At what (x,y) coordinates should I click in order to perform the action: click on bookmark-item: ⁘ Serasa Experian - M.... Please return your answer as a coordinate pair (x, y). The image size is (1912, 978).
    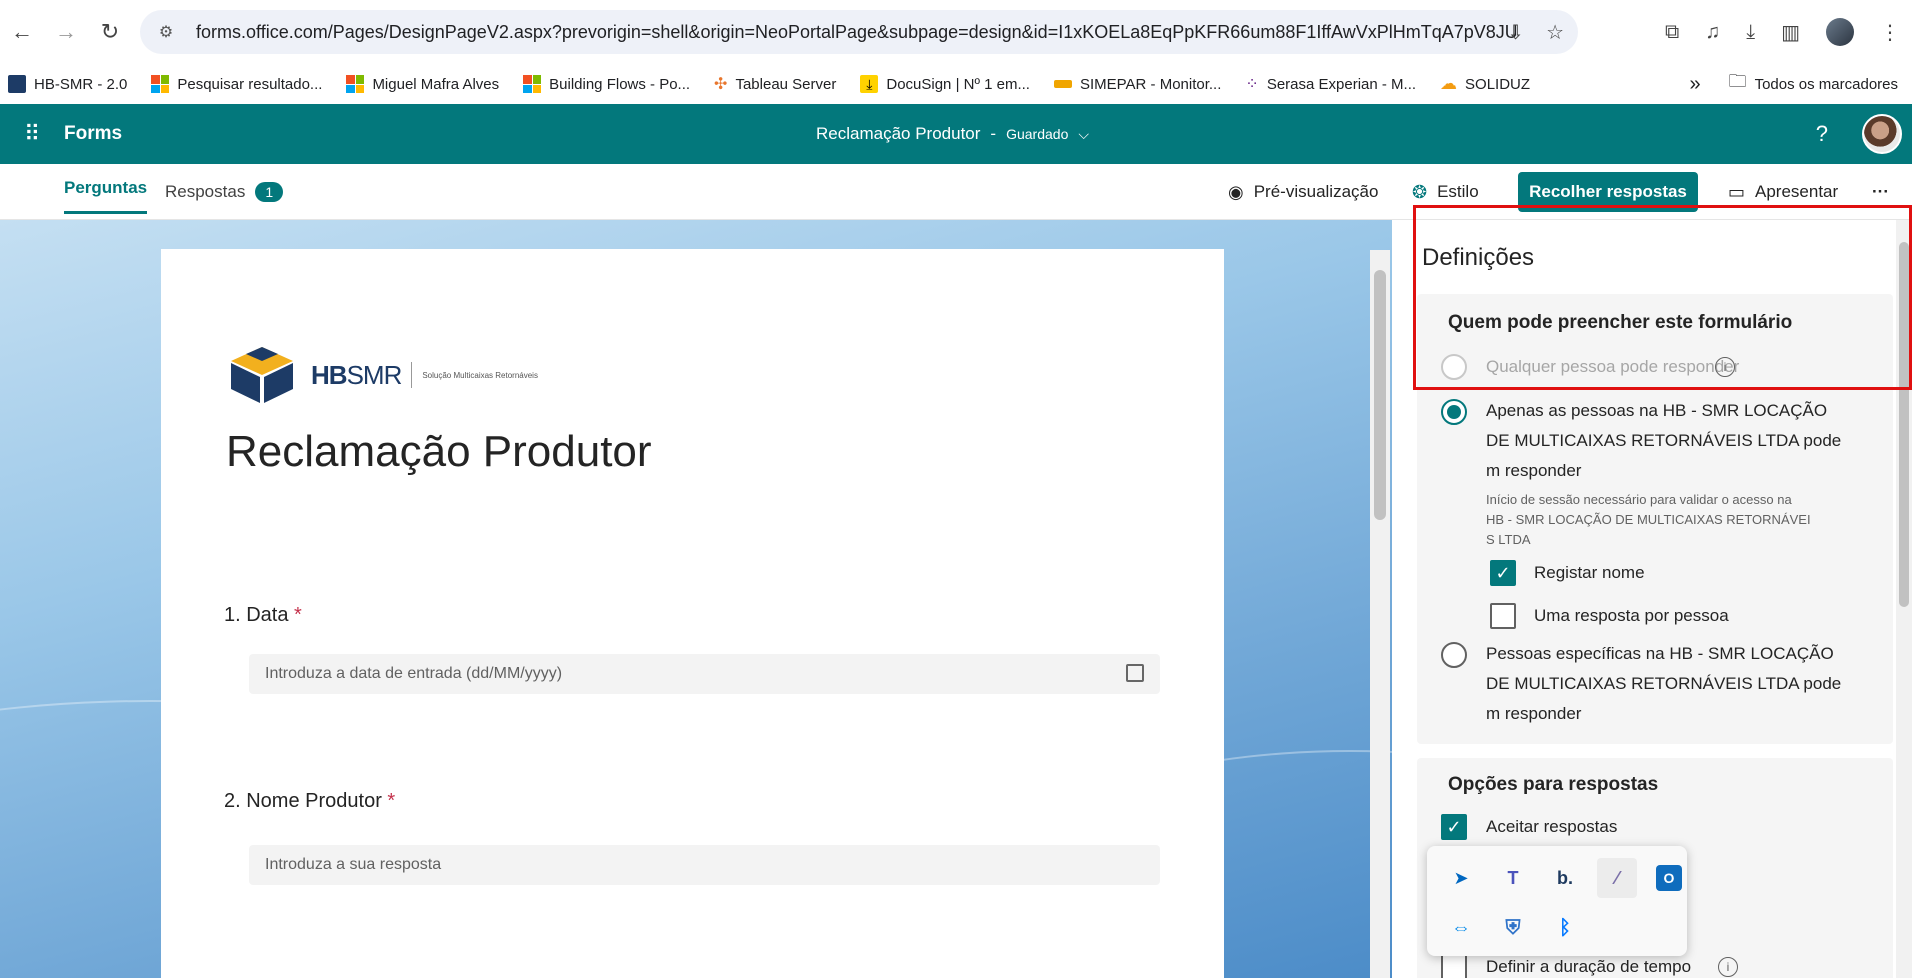
    Looking at the image, I should click on (1330, 84).